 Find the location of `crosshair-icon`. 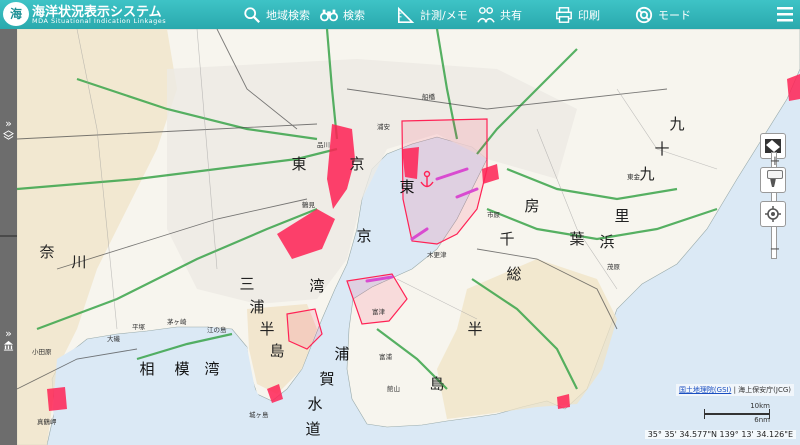

crosshair-icon is located at coordinates (773, 214).